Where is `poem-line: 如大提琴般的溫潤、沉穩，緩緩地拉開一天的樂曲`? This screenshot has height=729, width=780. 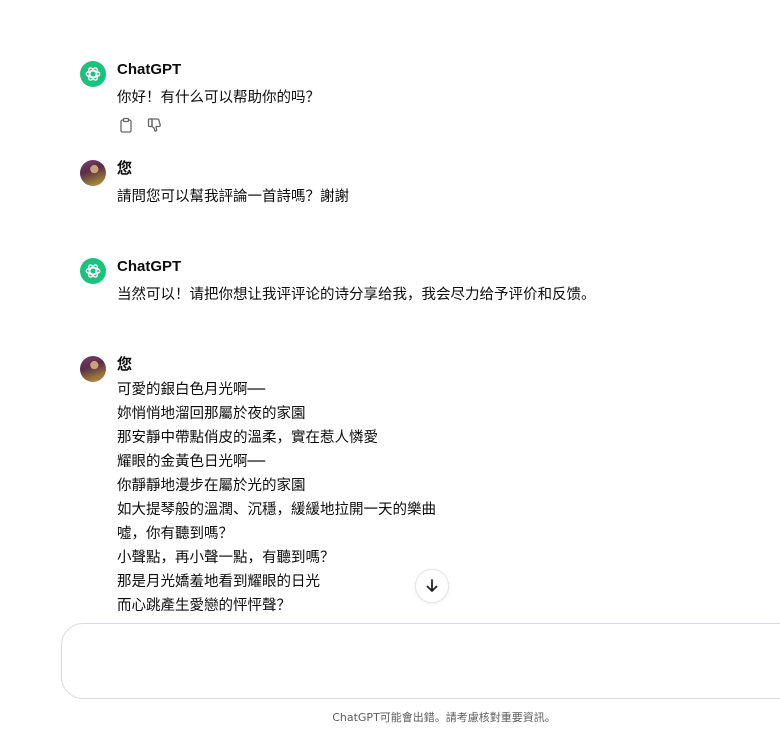
poem-line: 如大提琴般的溫潤、沉穩，緩緩地拉開一天的樂曲 is located at coordinates (276, 510).